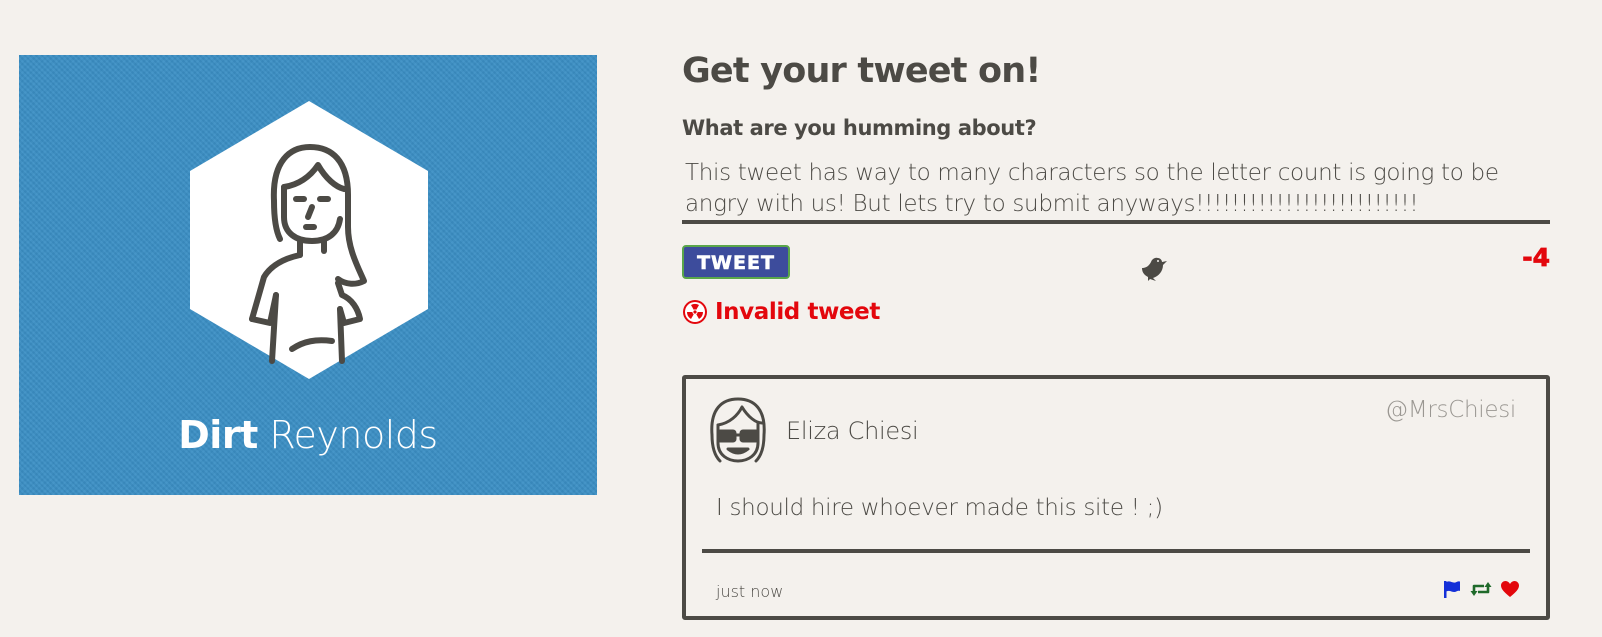 This screenshot has width=1602, height=637. I want to click on character-counter: -4, so click(1536, 258).